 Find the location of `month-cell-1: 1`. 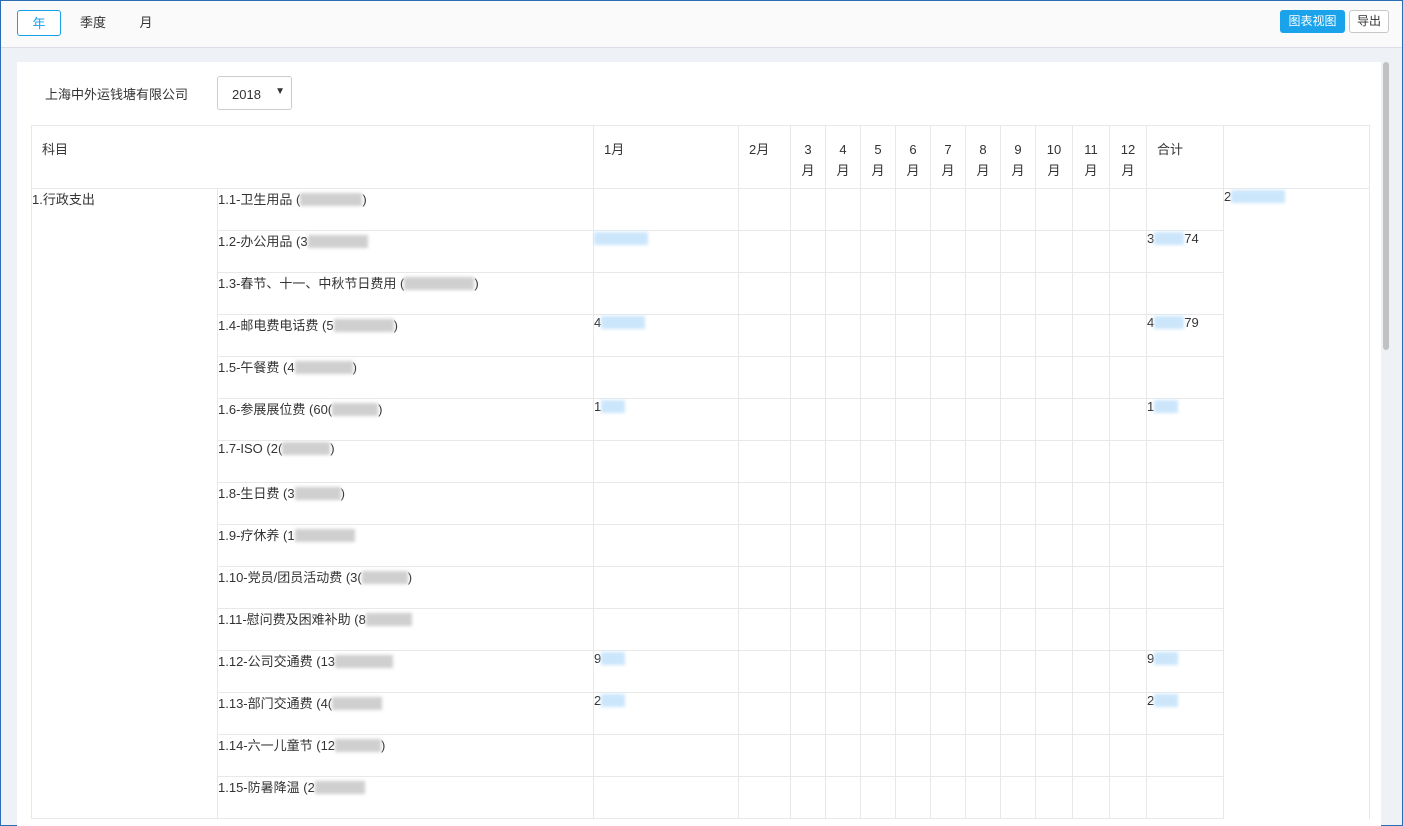

month-cell-1: 1 is located at coordinates (666, 419).